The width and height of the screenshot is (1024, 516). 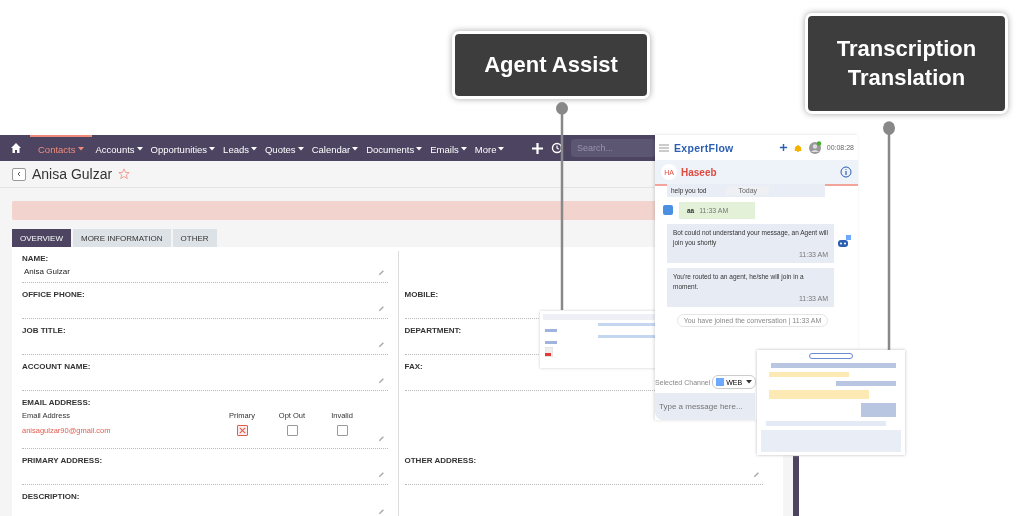 I want to click on field-label: EMAIL ADDRESS:, so click(x=56, y=402).